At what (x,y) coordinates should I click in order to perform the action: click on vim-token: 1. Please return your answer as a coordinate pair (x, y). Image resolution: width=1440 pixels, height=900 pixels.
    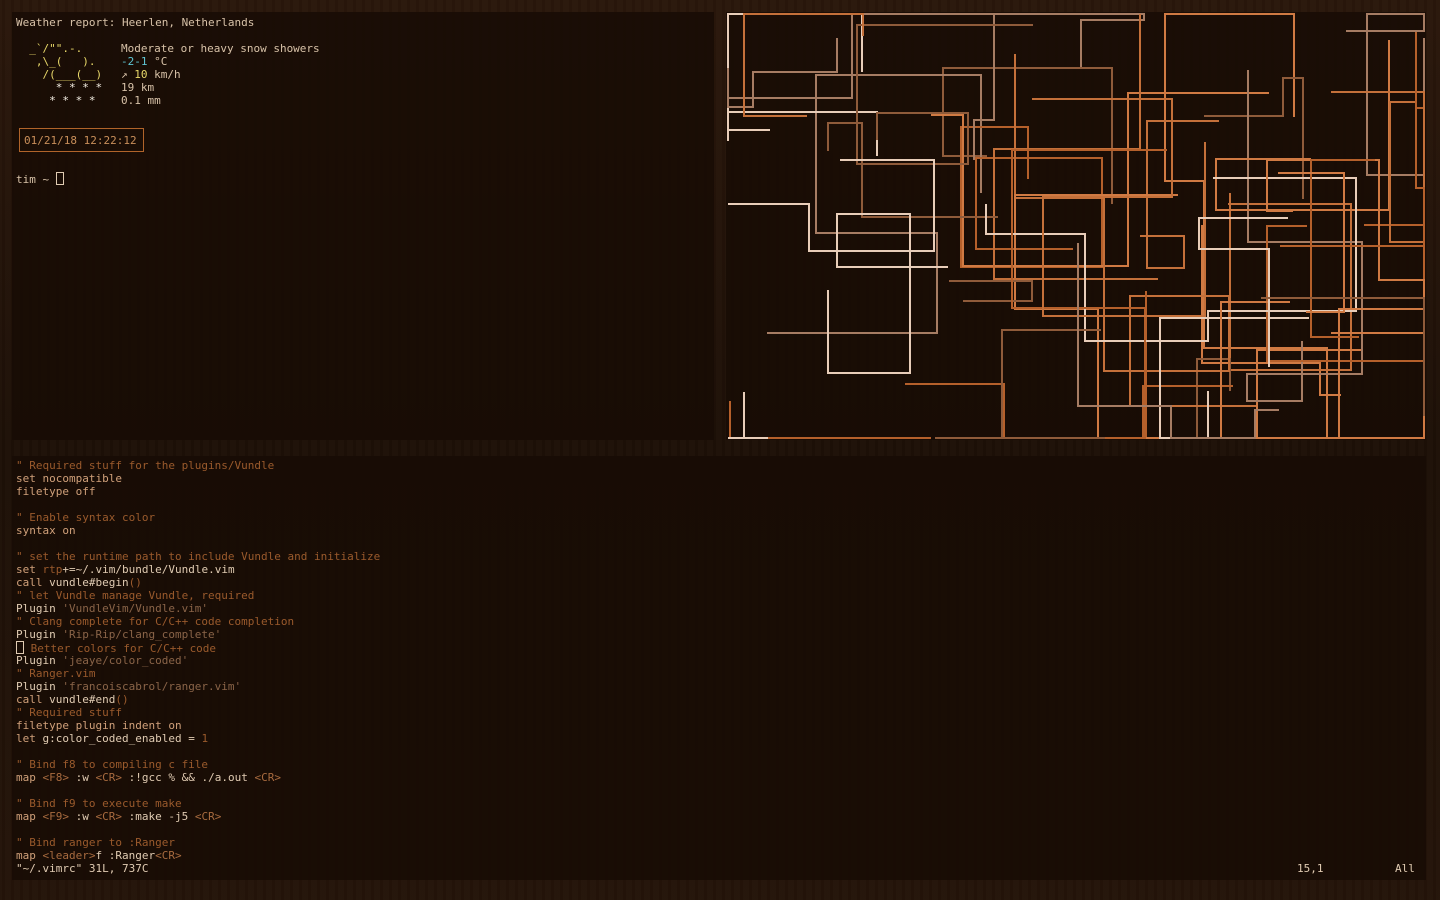
    Looking at the image, I should click on (205, 738).